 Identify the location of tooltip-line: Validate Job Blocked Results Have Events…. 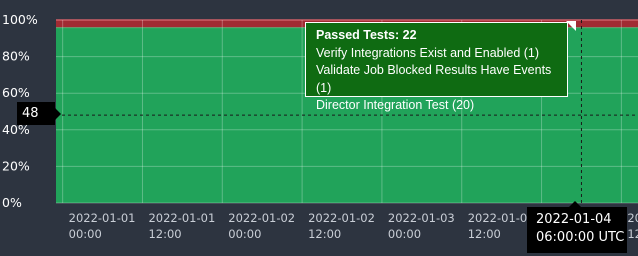
(434, 79).